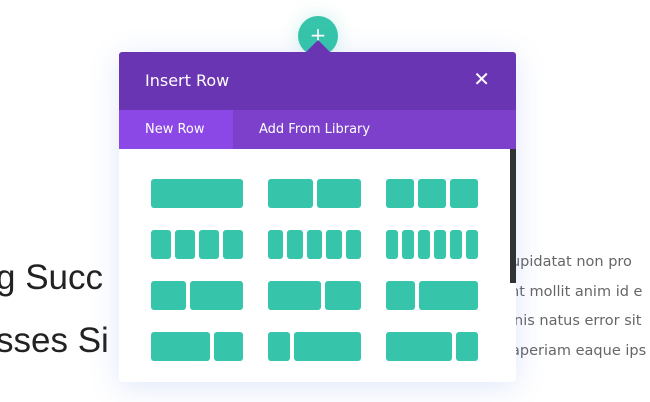 The width and height of the screenshot is (650, 402). I want to click on modal-title: Insert Row, so click(187, 80).